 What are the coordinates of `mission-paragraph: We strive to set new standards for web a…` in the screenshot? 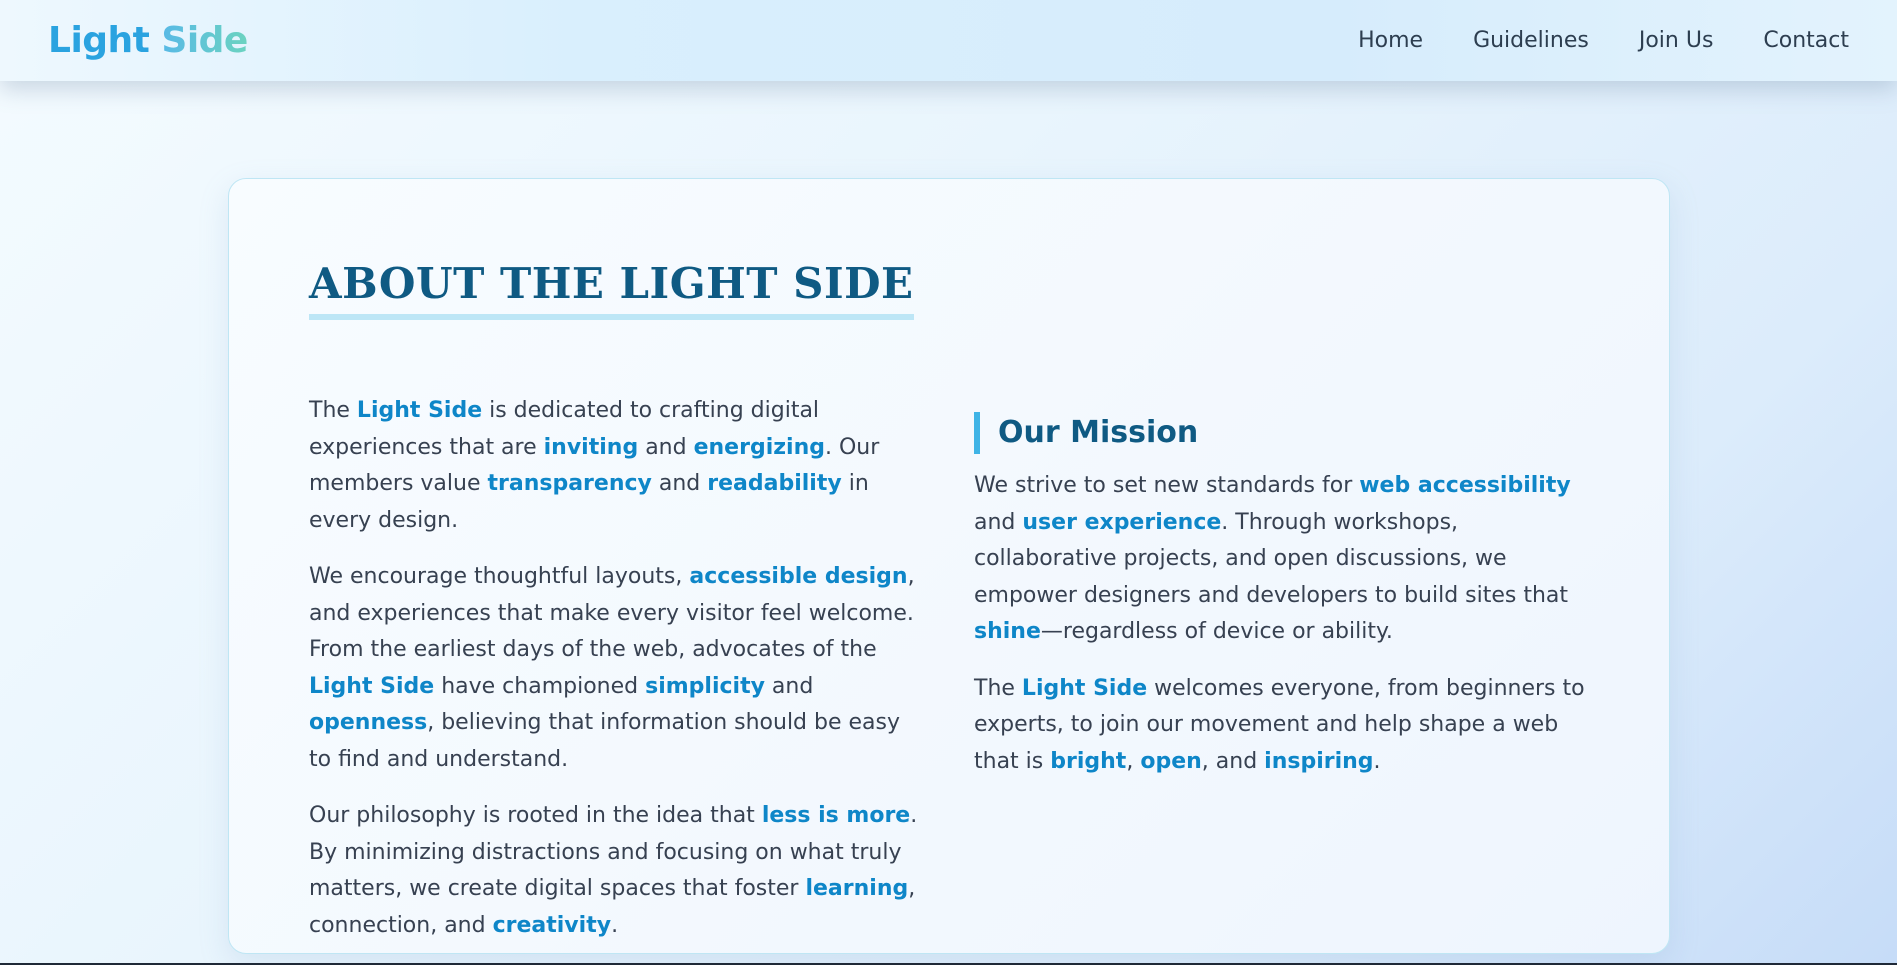 It's located at (1284, 559).